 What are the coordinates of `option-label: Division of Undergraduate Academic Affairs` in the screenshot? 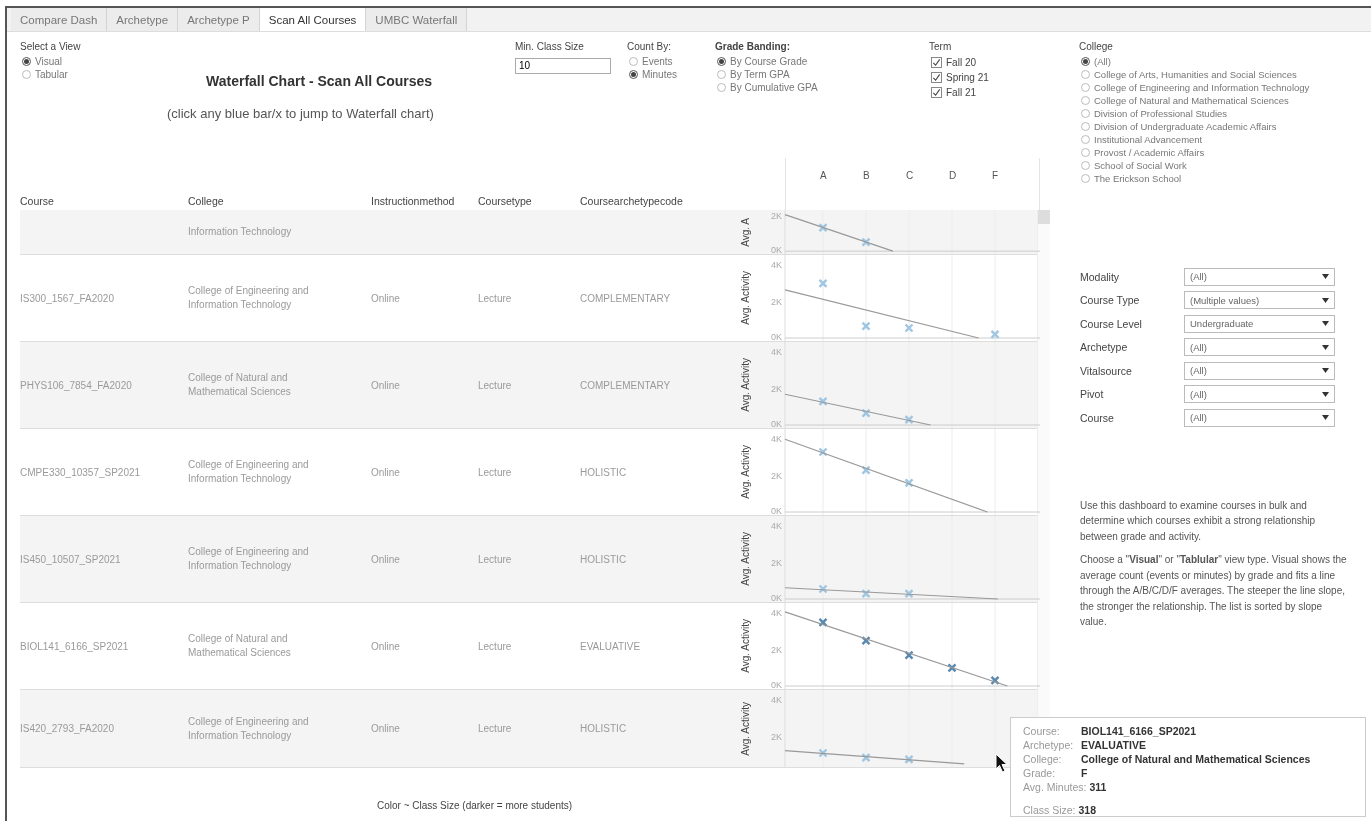 It's located at (1185, 126).